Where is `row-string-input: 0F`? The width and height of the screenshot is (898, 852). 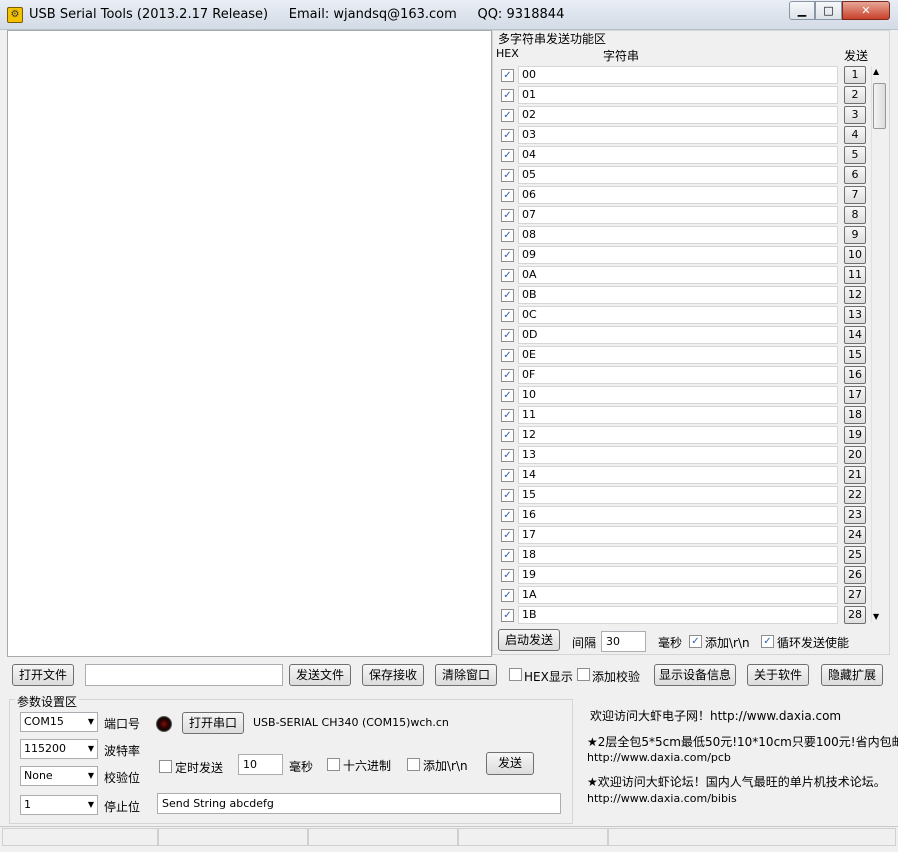
row-string-input: 0F is located at coordinates (678, 375).